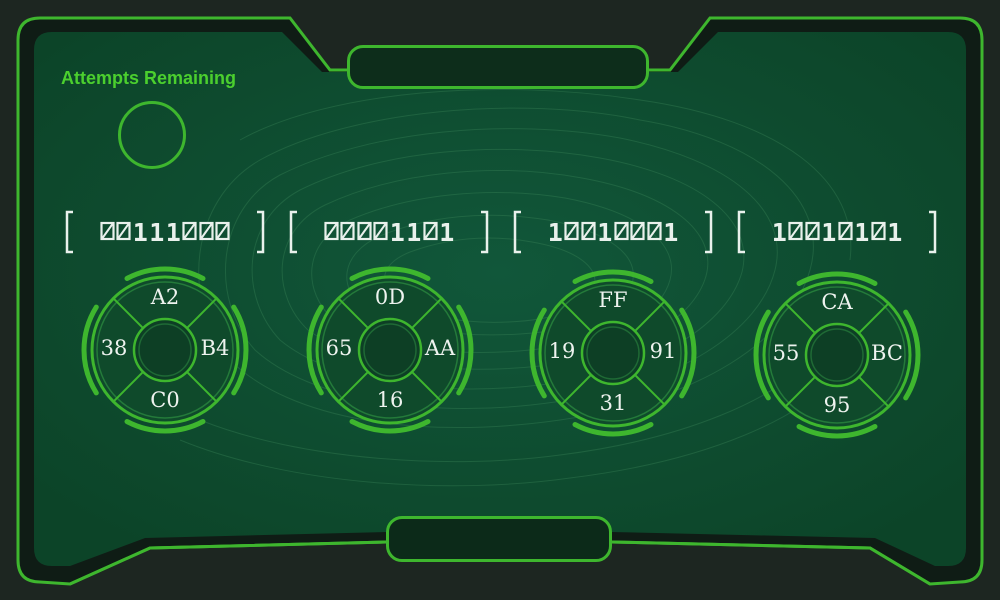  I want to click on dial-value-left: 55, so click(786, 353).